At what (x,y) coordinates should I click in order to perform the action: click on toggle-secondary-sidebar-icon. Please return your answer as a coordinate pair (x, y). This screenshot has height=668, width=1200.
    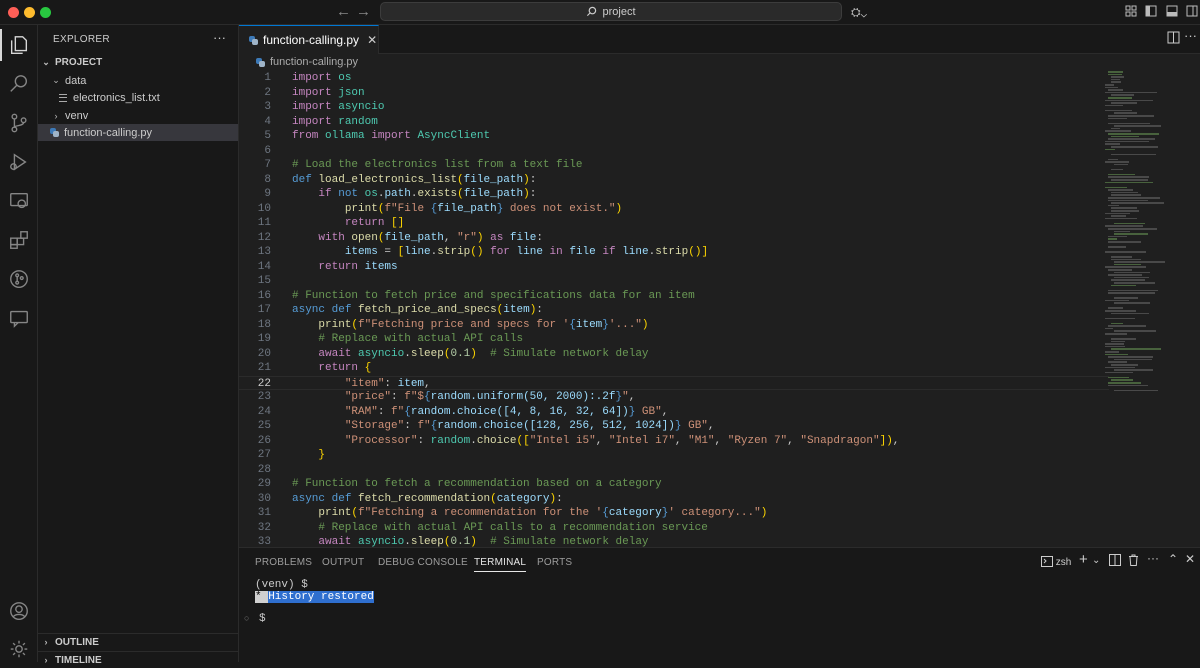
    Looking at the image, I should click on (1192, 12).